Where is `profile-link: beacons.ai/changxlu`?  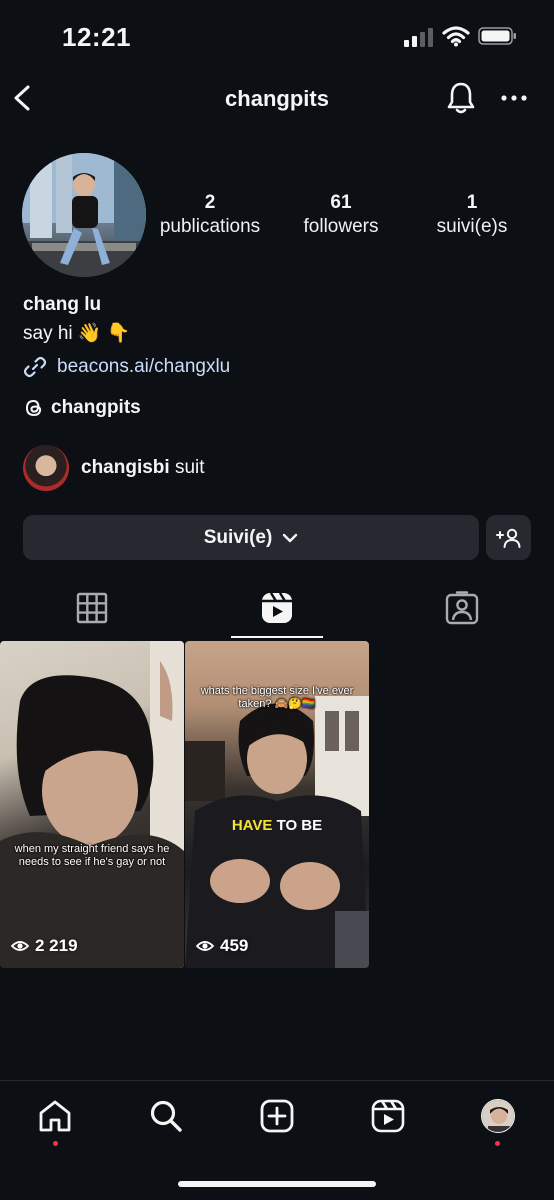 profile-link: beacons.ai/changxlu is located at coordinates (126, 367).